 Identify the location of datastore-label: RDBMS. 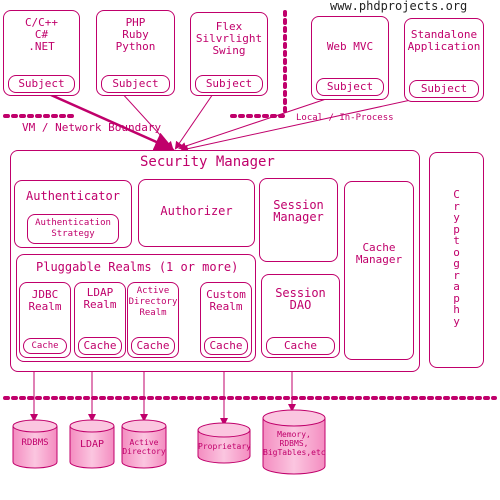
(35, 443).